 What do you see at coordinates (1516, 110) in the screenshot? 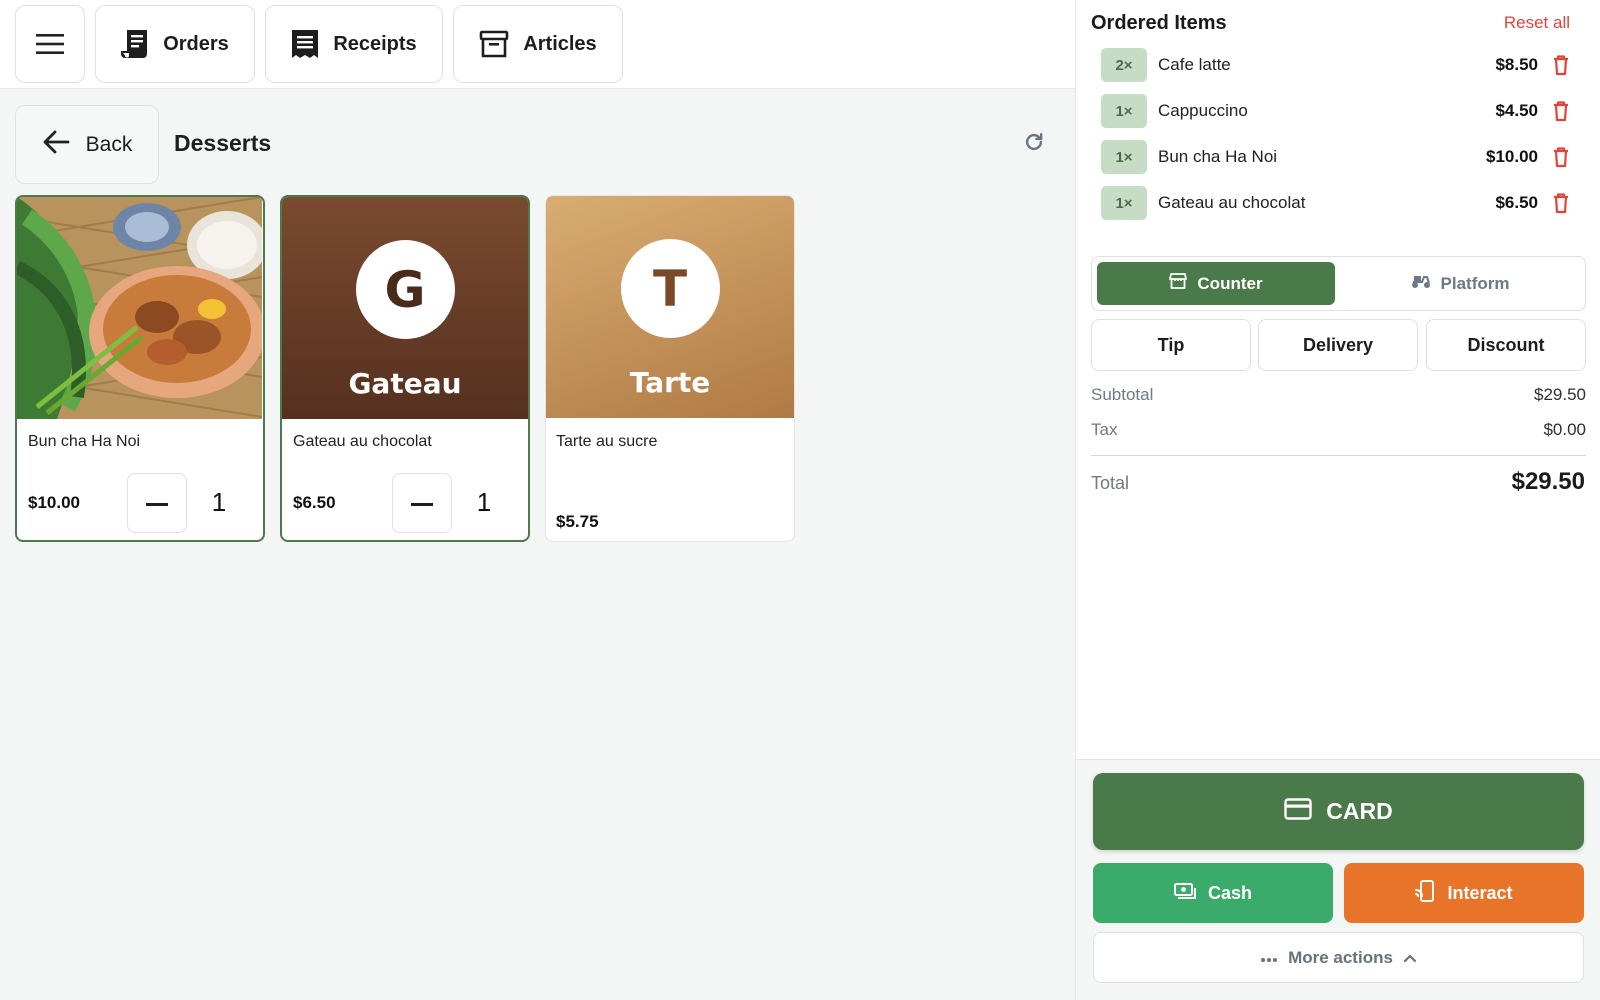
I see `item-price: $4.50` at bounding box center [1516, 110].